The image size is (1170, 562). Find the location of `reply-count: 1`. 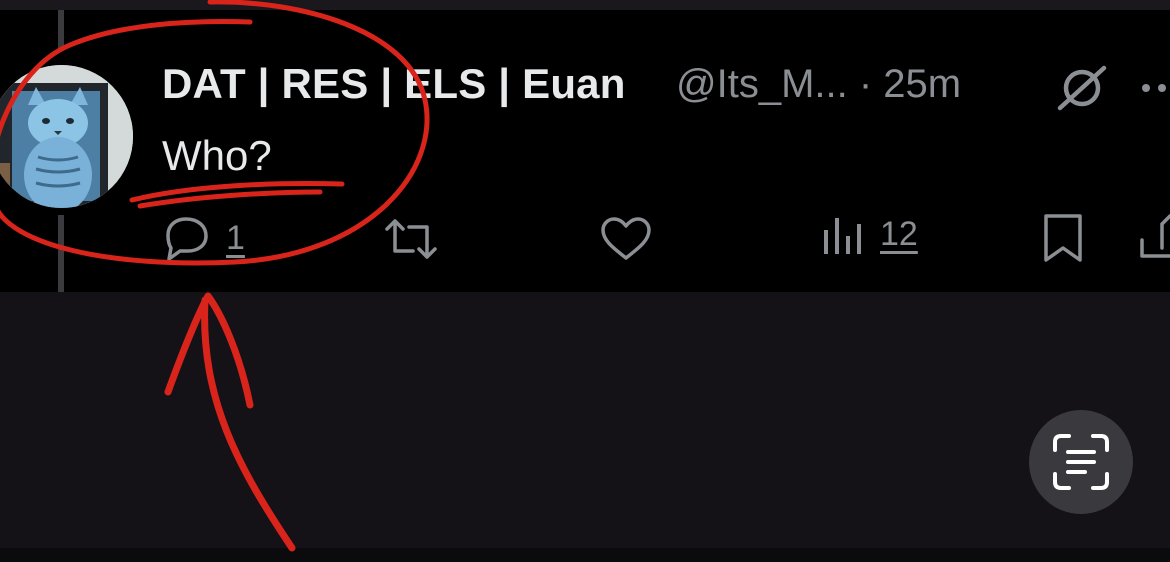

reply-count: 1 is located at coordinates (235, 237).